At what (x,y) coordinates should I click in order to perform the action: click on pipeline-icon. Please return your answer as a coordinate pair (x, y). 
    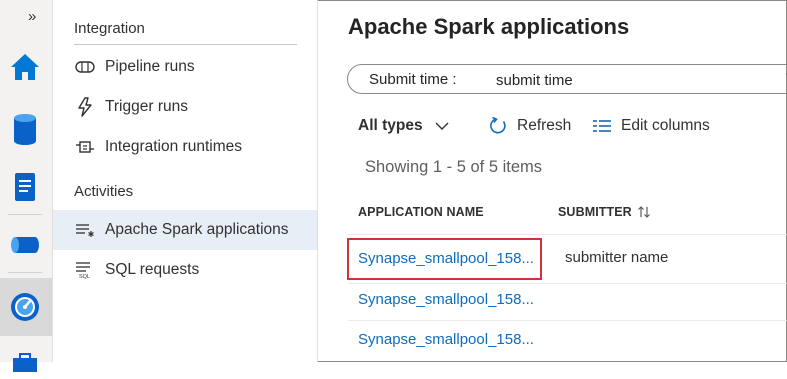
    Looking at the image, I should click on (85, 67).